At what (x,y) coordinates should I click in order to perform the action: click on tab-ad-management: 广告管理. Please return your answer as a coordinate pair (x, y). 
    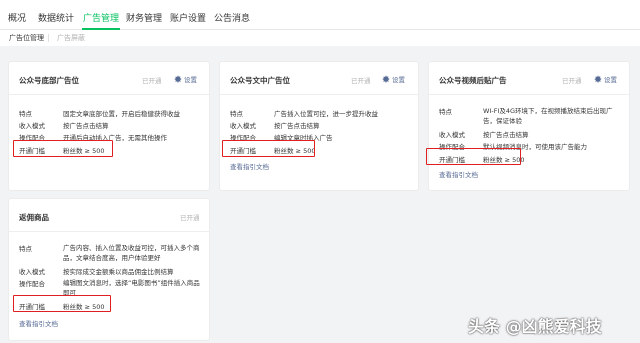
    Looking at the image, I should click on (101, 17).